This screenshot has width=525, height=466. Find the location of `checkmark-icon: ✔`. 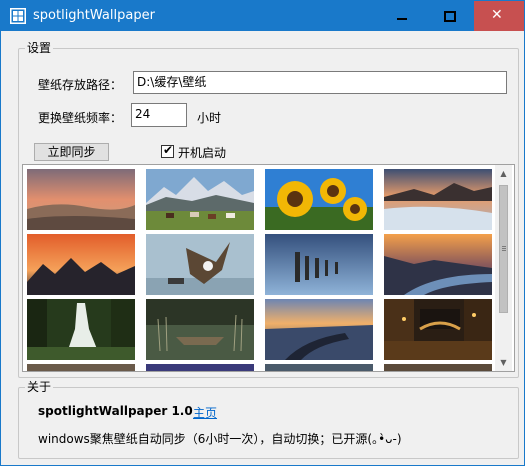

checkmark-icon: ✔ is located at coordinates (168, 150).